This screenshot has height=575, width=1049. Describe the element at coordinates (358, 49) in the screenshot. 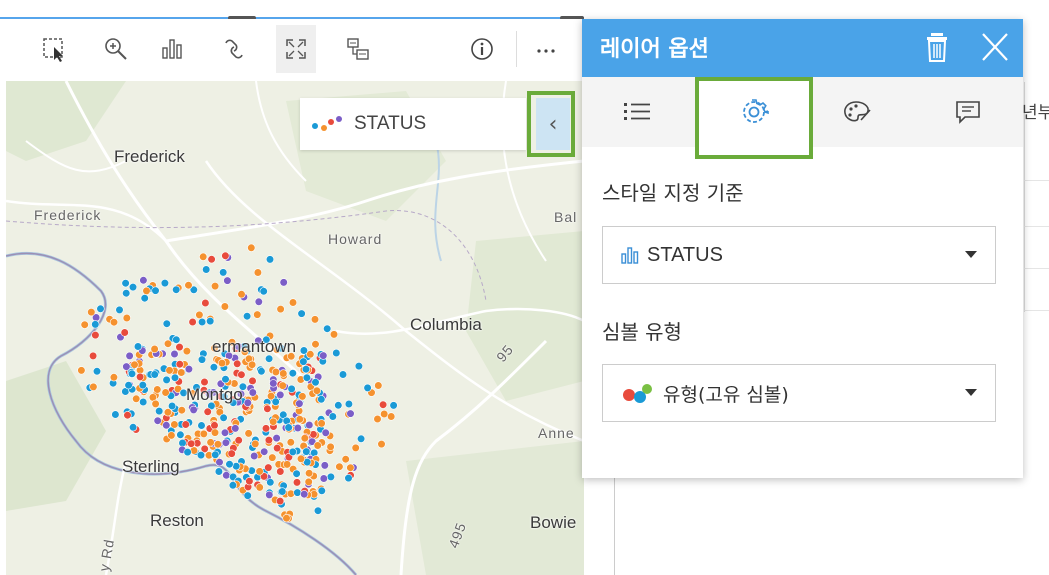

I see `flip-card-button` at that location.